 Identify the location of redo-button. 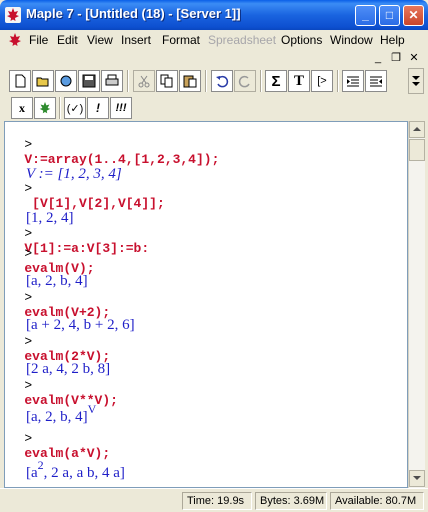
(245, 81).